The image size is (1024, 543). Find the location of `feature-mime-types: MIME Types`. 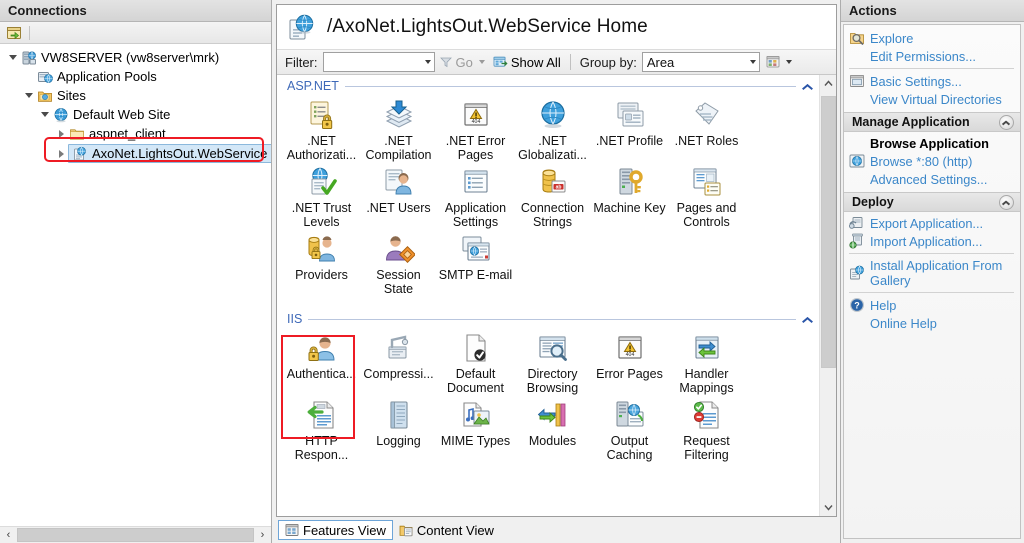

feature-mime-types: MIME Types is located at coordinates (475, 428).